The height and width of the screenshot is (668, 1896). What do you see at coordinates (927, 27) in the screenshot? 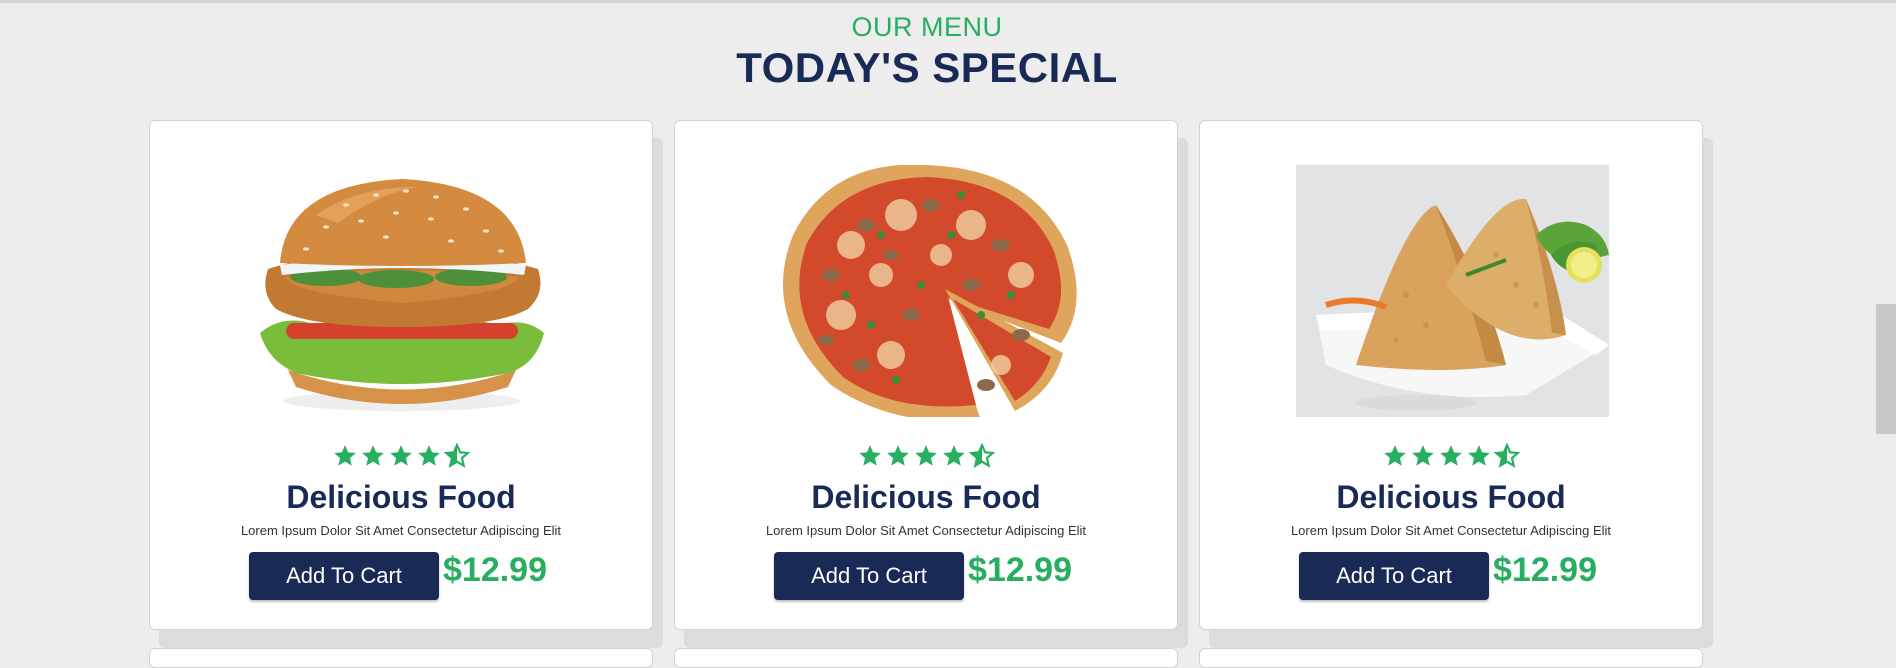
I see `section-subtitle: OUR MENU` at bounding box center [927, 27].